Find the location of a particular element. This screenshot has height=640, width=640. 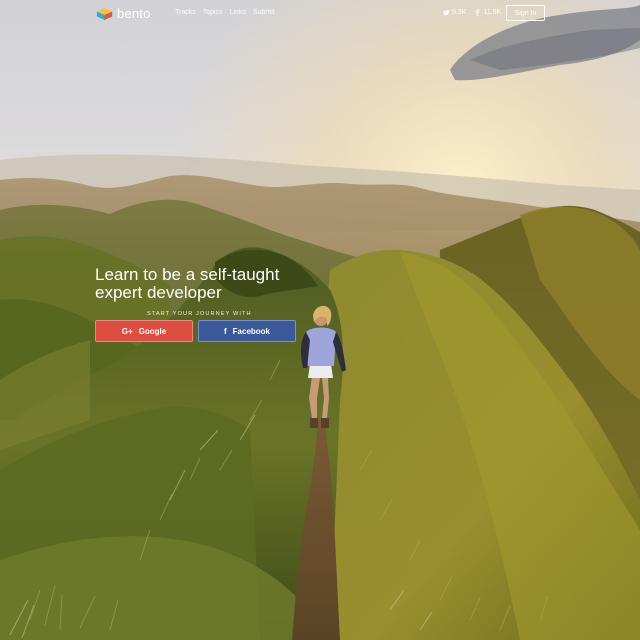

twitter-count-link: 9.3K is located at coordinates (454, 12).